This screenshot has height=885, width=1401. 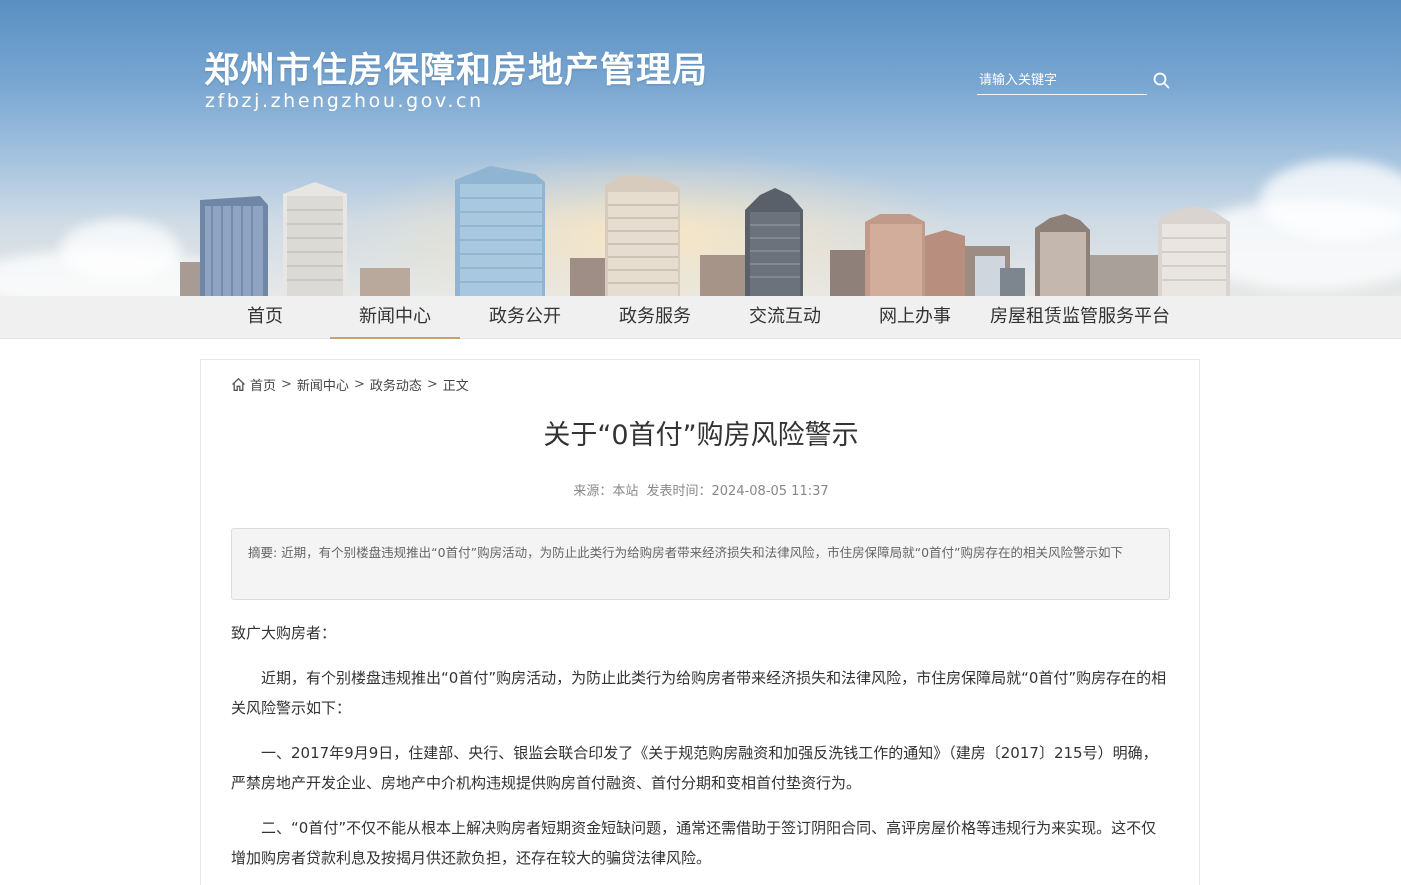 I want to click on article-title: 关于“0首付”购房风险警示, so click(x=701, y=435).